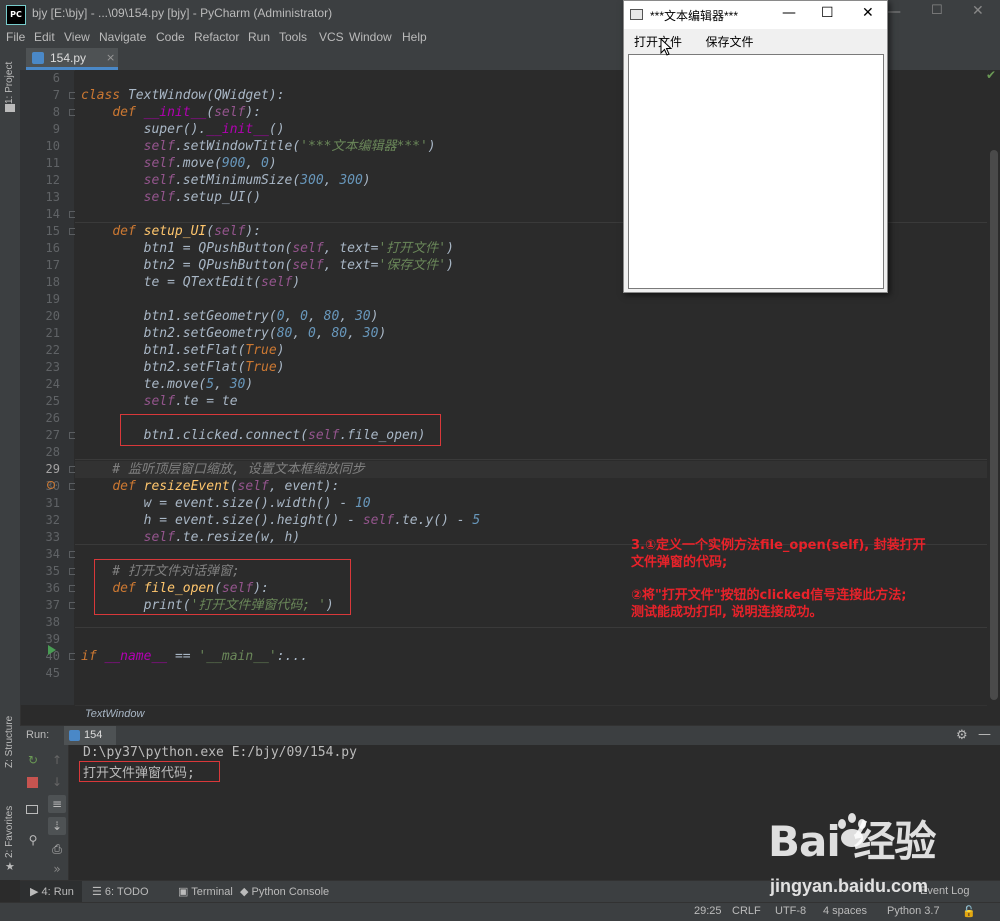 The image size is (1000, 921). What do you see at coordinates (56, 95) in the screenshot?
I see `line-number: 7` at bounding box center [56, 95].